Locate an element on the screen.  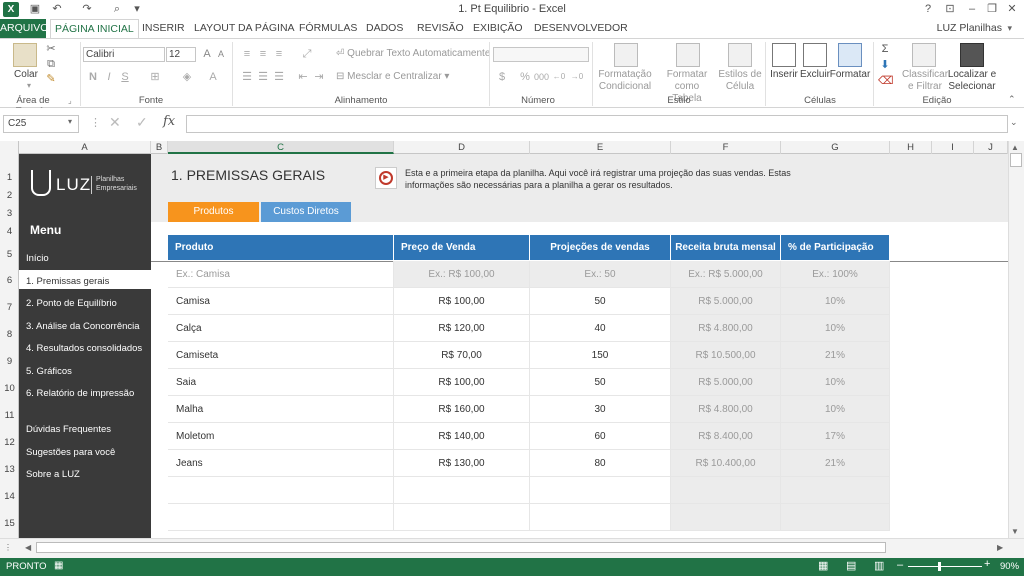
sheet-nav-icon: ⋮ is located at coordinates (8, 547).